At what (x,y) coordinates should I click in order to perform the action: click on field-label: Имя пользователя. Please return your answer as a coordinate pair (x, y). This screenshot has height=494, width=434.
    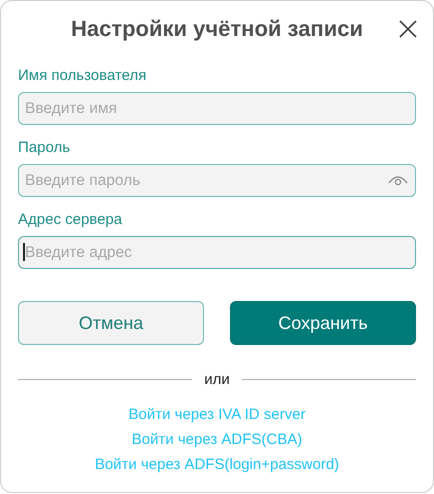
    Looking at the image, I should click on (83, 76).